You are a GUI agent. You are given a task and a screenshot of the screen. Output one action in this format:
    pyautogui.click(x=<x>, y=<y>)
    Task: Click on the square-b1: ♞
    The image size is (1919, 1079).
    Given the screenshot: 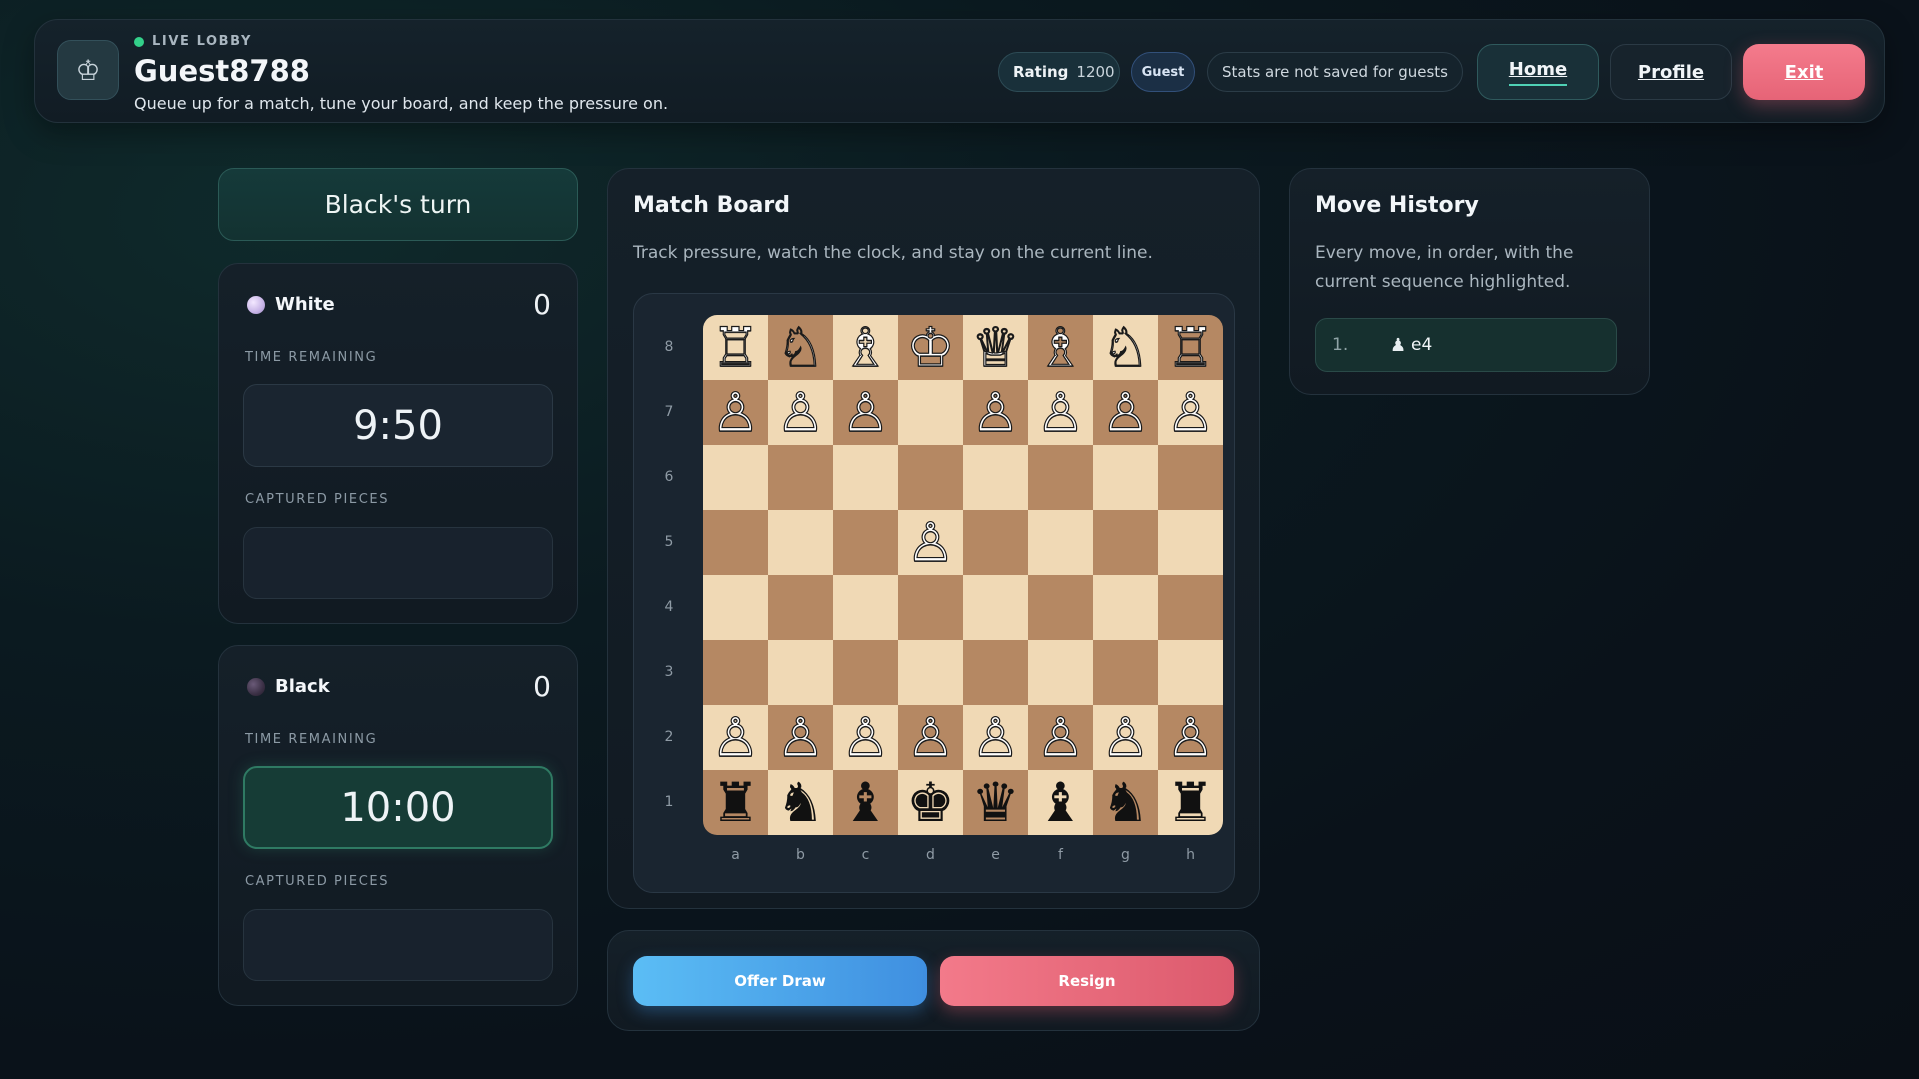 What is the action you would take?
    pyautogui.click(x=800, y=802)
    